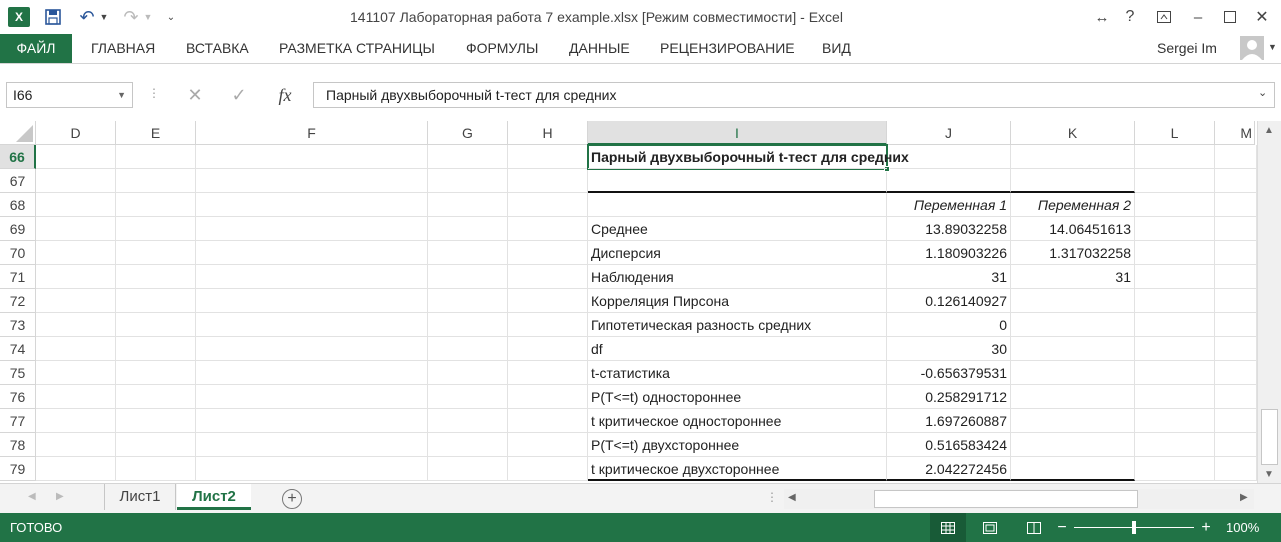 The width and height of the screenshot is (1281, 542). I want to click on close-icon: ✕, so click(1262, 17).